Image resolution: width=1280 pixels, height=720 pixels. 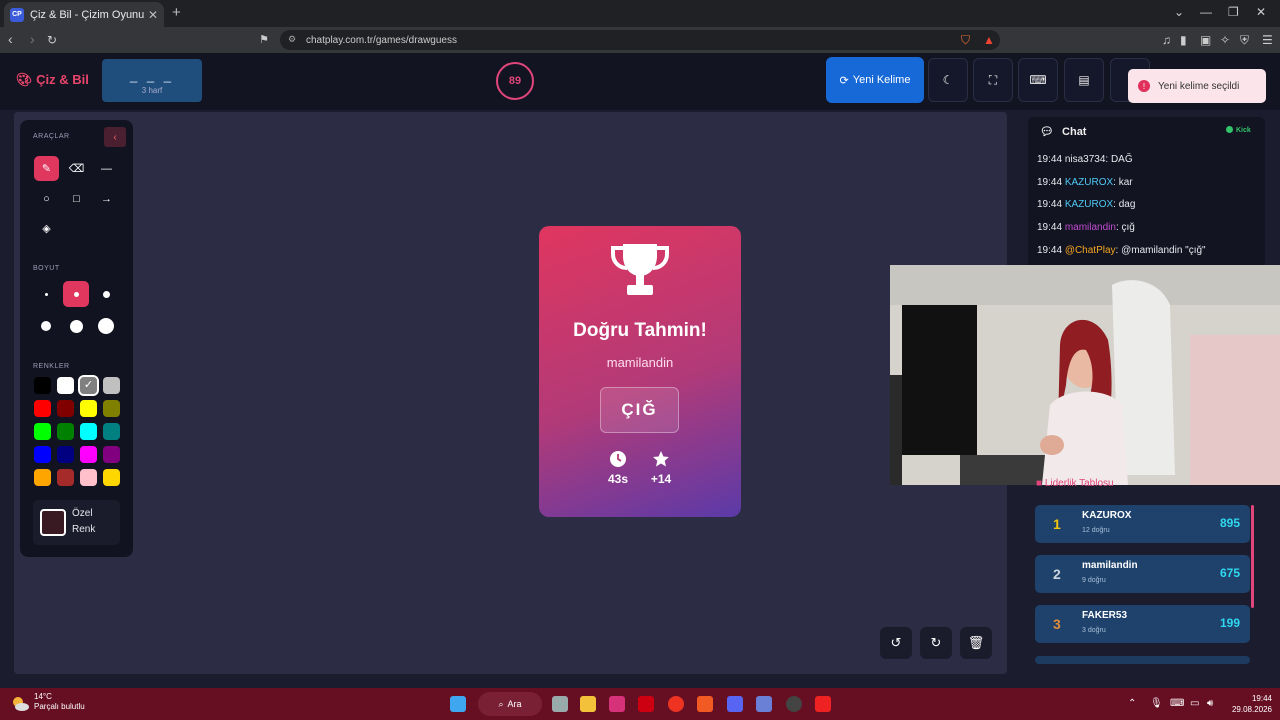 What do you see at coordinates (52, 80) in the screenshot?
I see `brand-logo: 🎨︎ Çiz & Bil` at bounding box center [52, 80].